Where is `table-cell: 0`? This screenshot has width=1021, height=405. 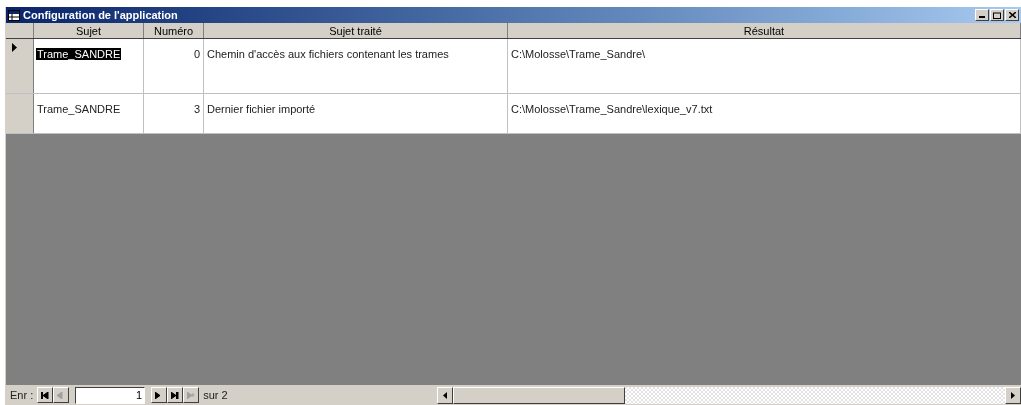
table-cell: 0 is located at coordinates (196, 54).